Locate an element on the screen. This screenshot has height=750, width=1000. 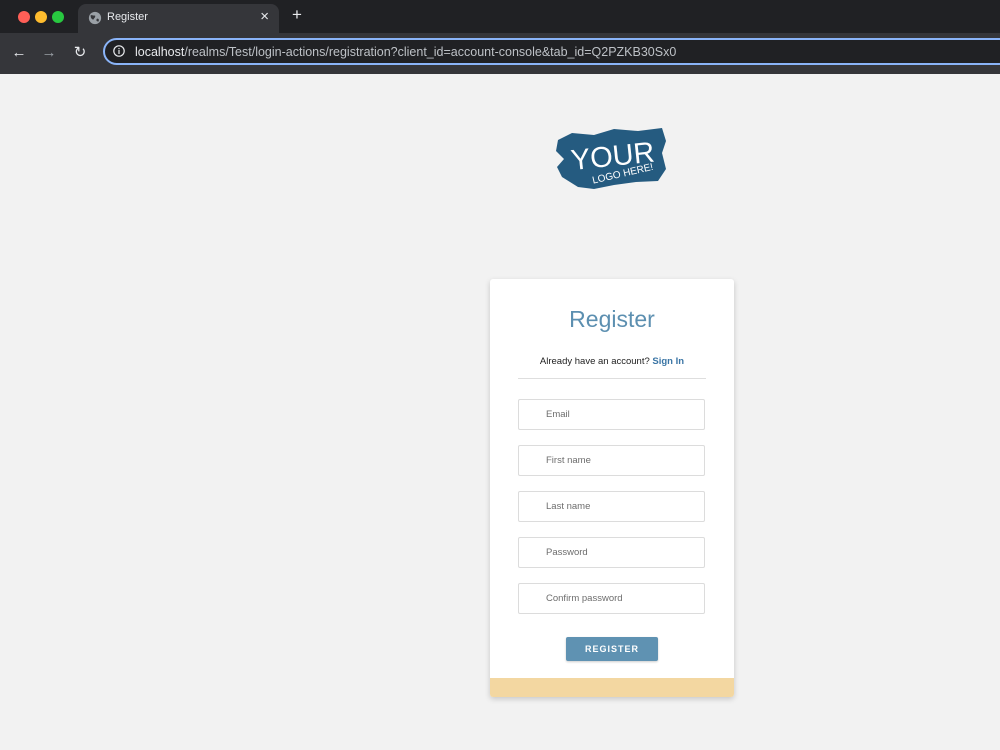
tab-strip: Register × + is located at coordinates (500, 16).